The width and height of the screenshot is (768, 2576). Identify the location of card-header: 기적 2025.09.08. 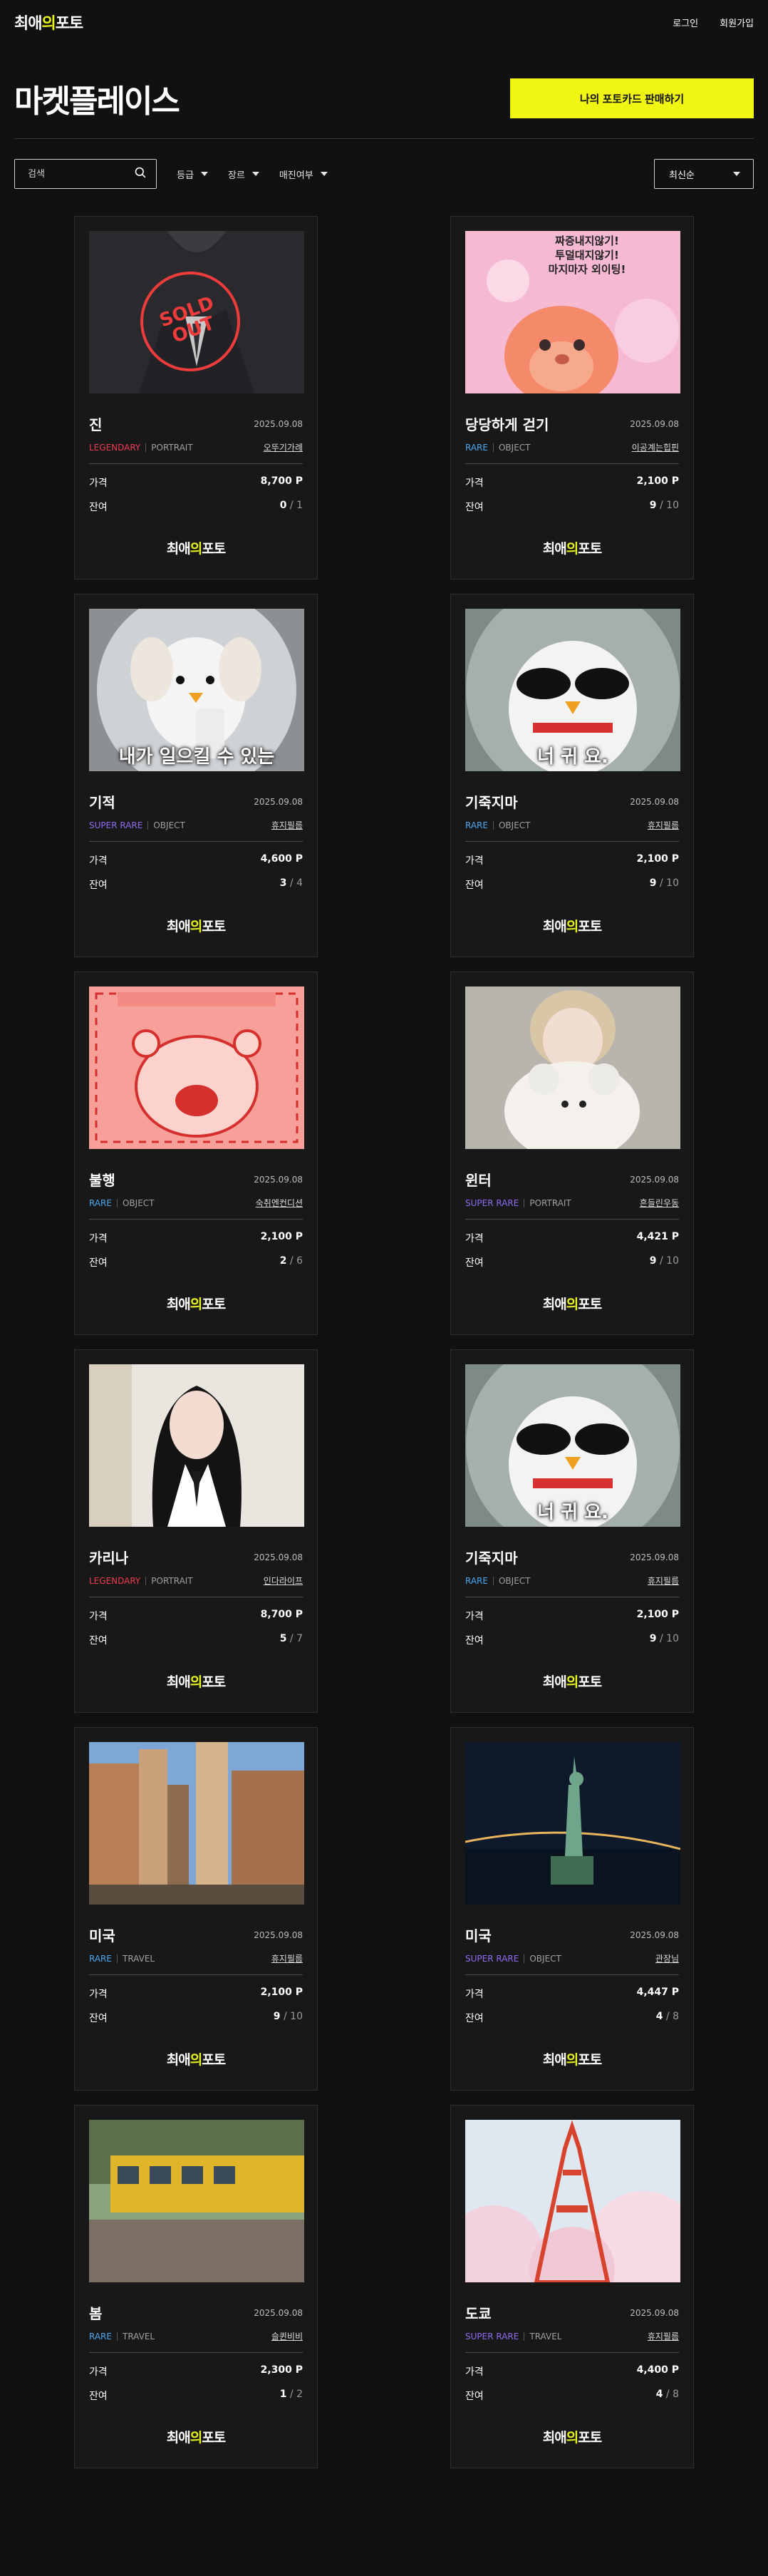
(196, 801).